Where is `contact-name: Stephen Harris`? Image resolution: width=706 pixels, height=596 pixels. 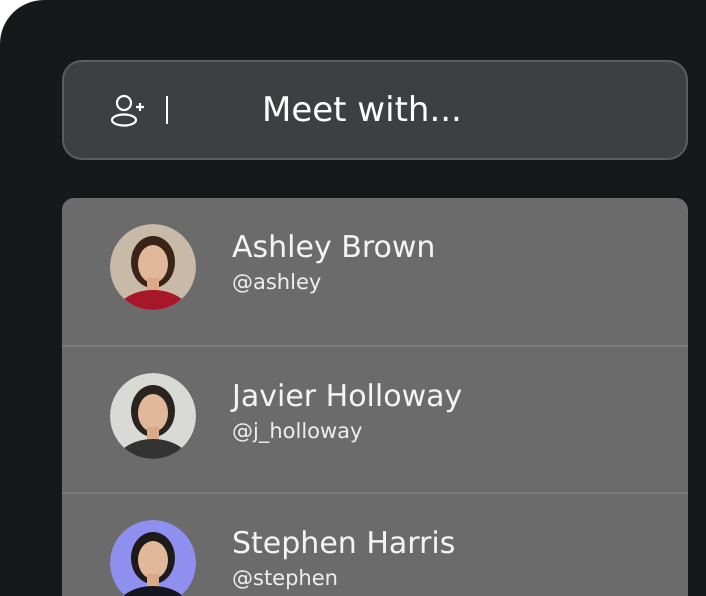
contact-name: Stephen Harris is located at coordinates (344, 544).